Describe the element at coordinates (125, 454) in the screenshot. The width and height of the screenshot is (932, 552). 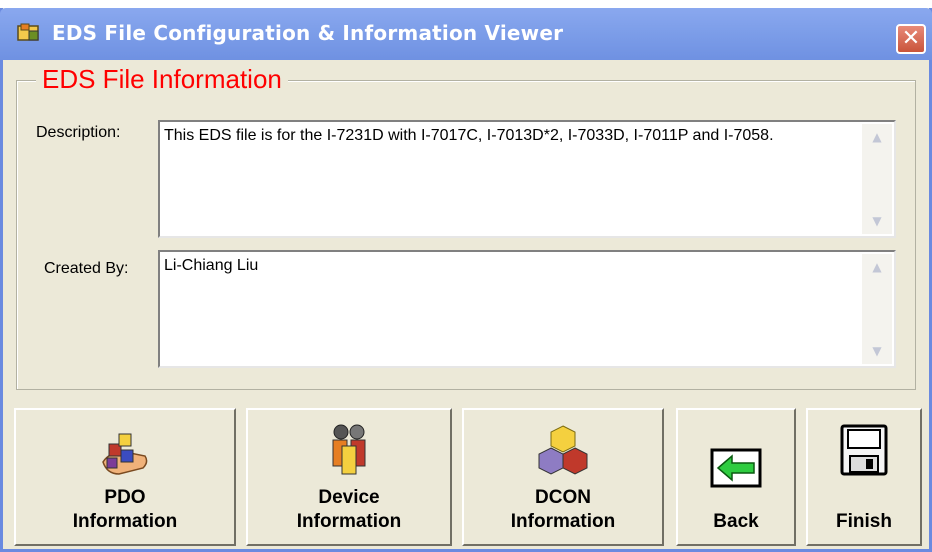
I see `pdo-icon` at that location.